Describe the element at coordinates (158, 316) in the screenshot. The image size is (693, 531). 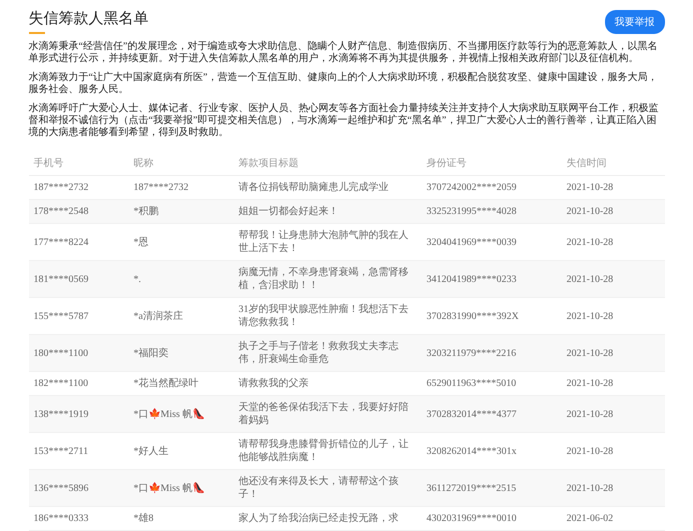
I see `table-cell: *a清润茶庄` at that location.